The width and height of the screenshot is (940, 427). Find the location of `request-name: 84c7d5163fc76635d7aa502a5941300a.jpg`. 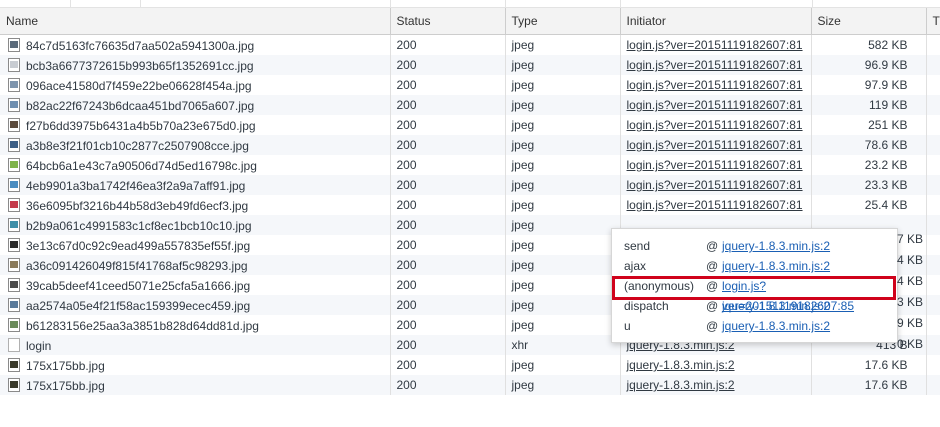

request-name: 84c7d5163fc76635d7aa502a5941300a.jpg is located at coordinates (140, 45).